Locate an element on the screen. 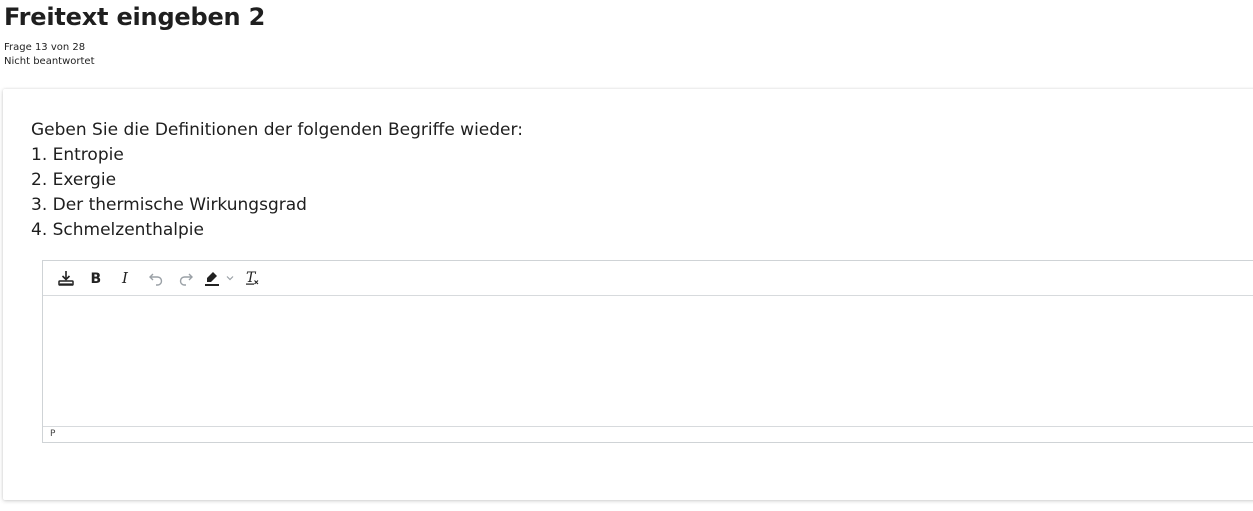  question-item: 4. Schmelzenthalpie is located at coordinates (117, 230).